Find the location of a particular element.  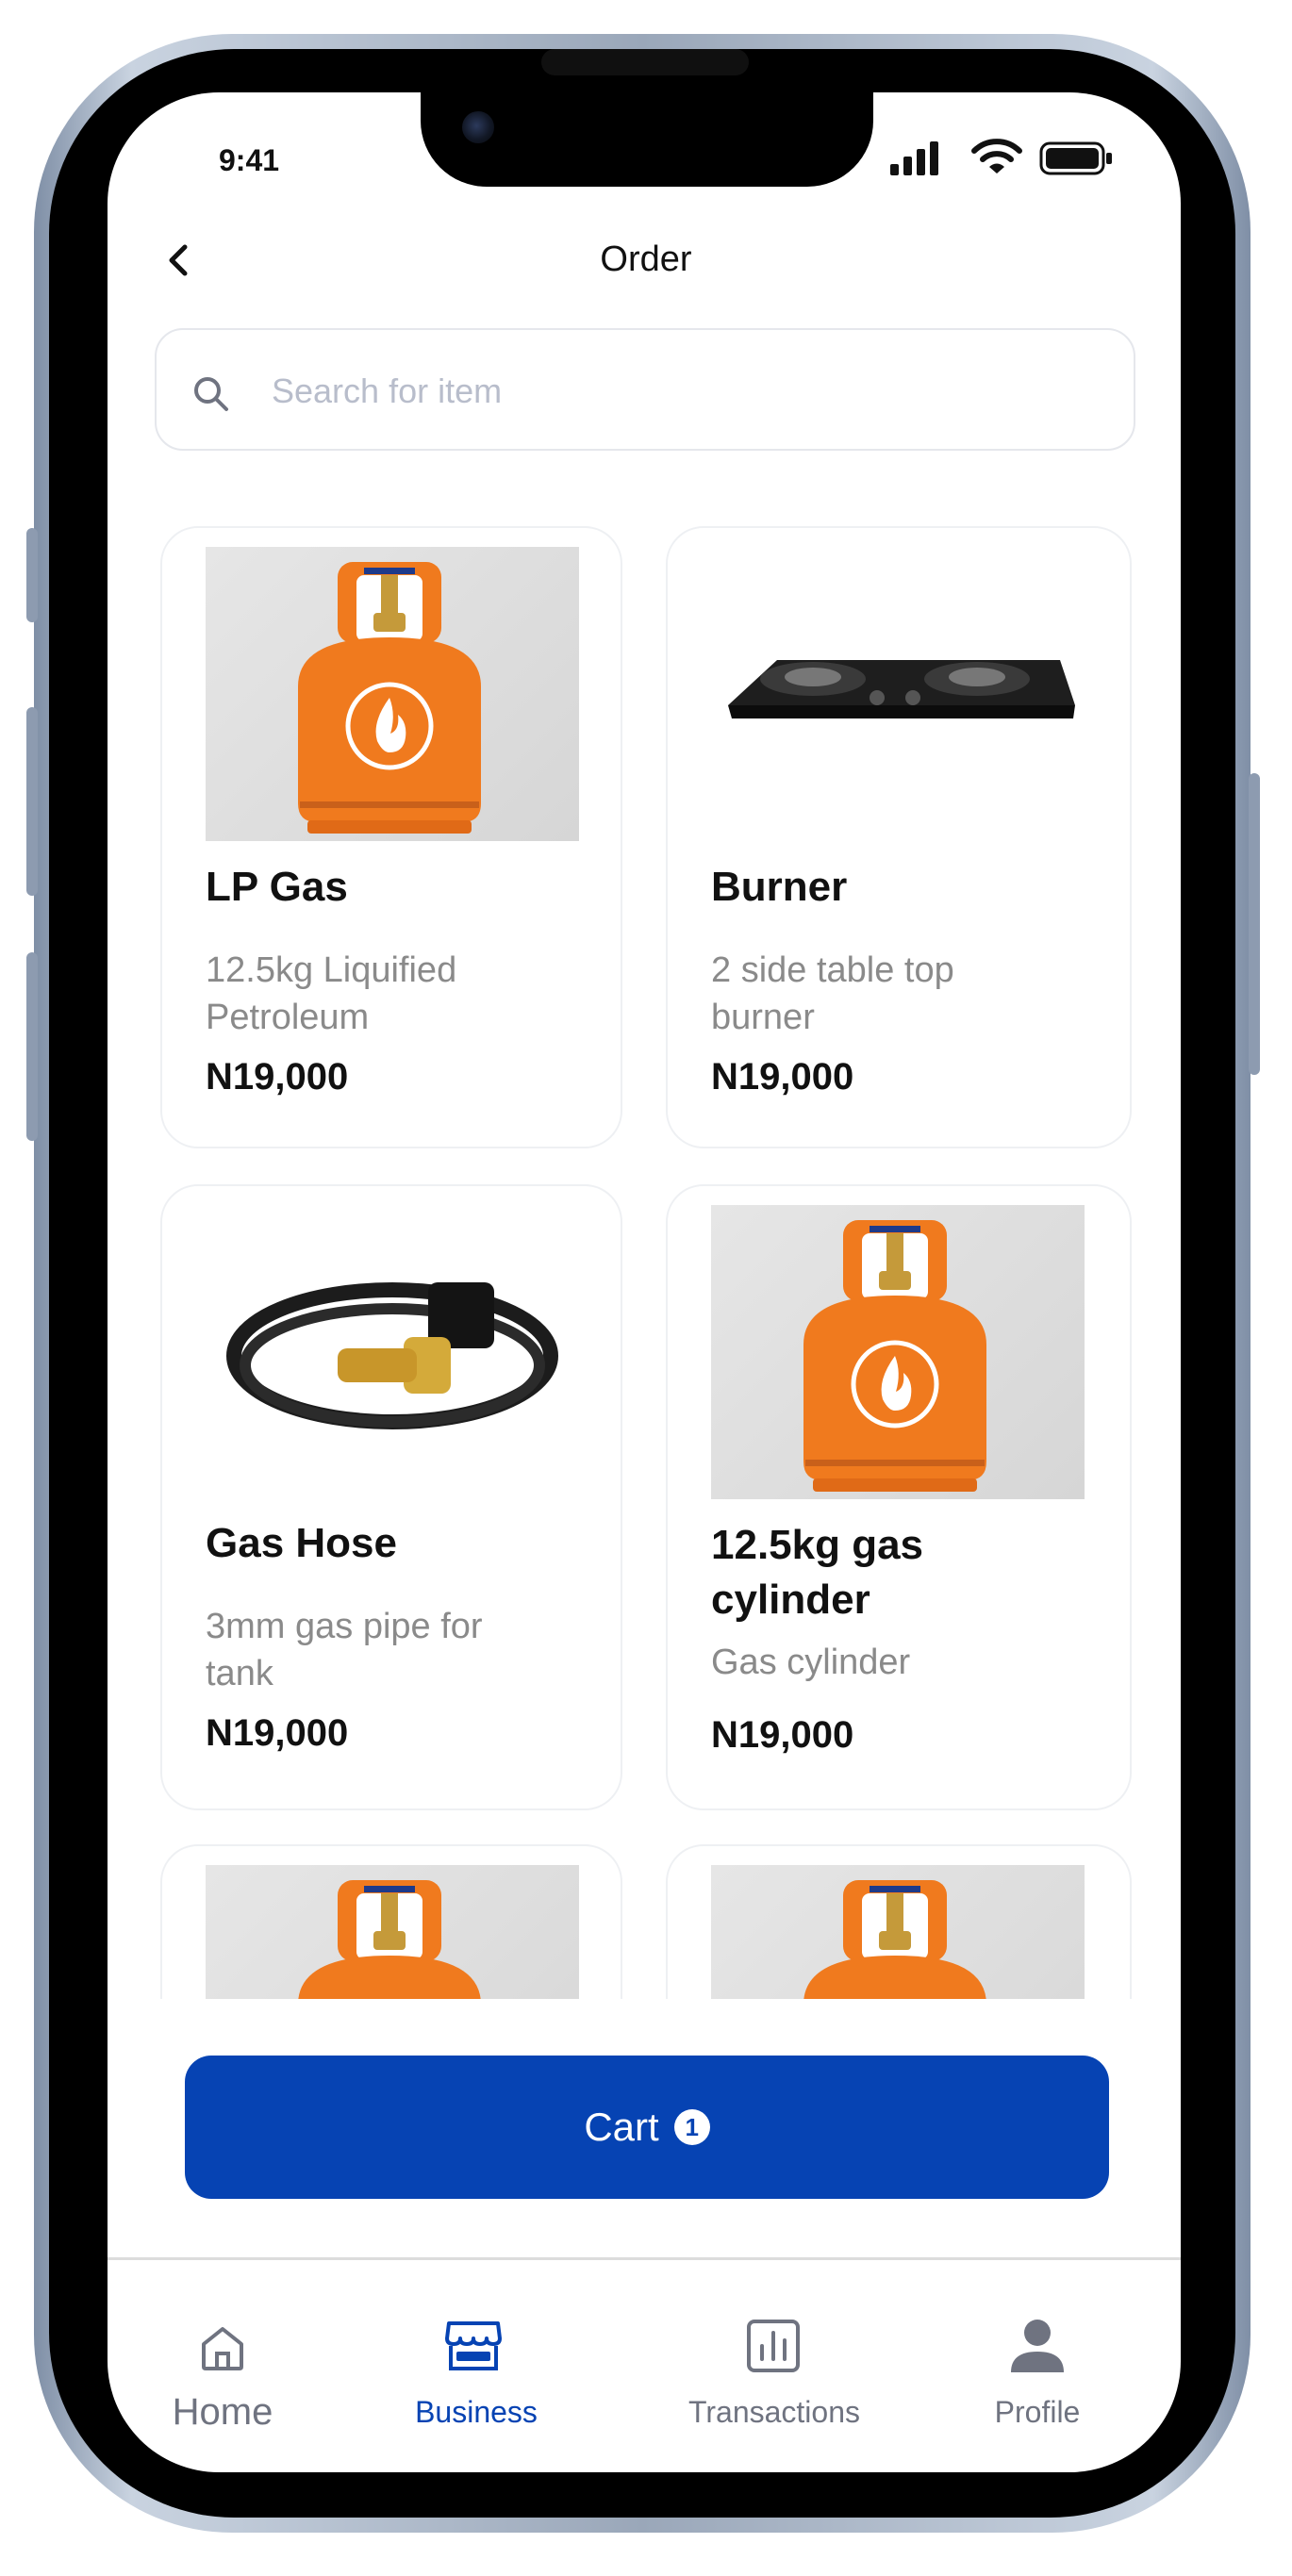

cart-button: Cart 1 is located at coordinates (647, 2127).